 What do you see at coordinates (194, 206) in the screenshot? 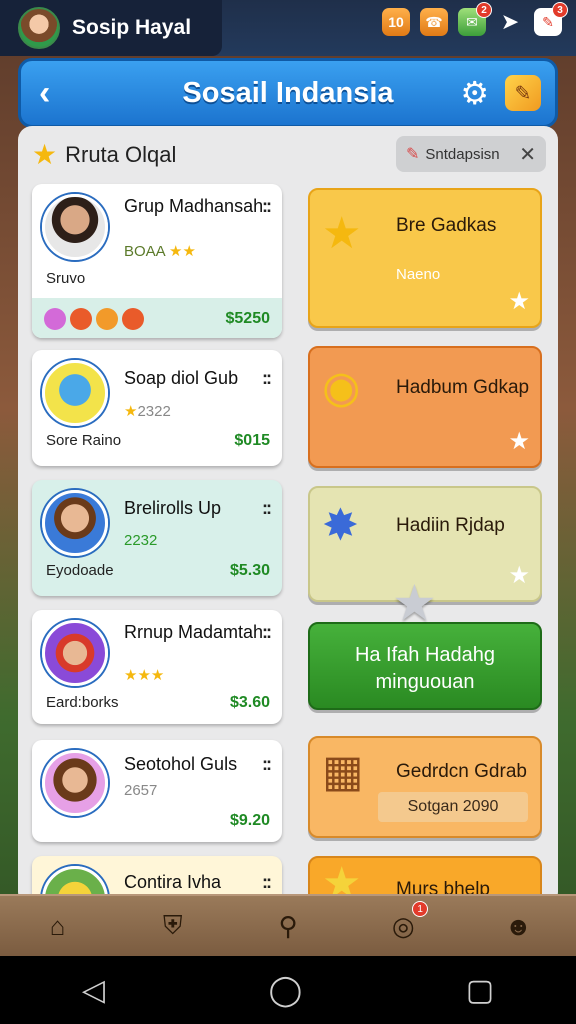
I see `card-title: Grup Madhansah` at bounding box center [194, 206].